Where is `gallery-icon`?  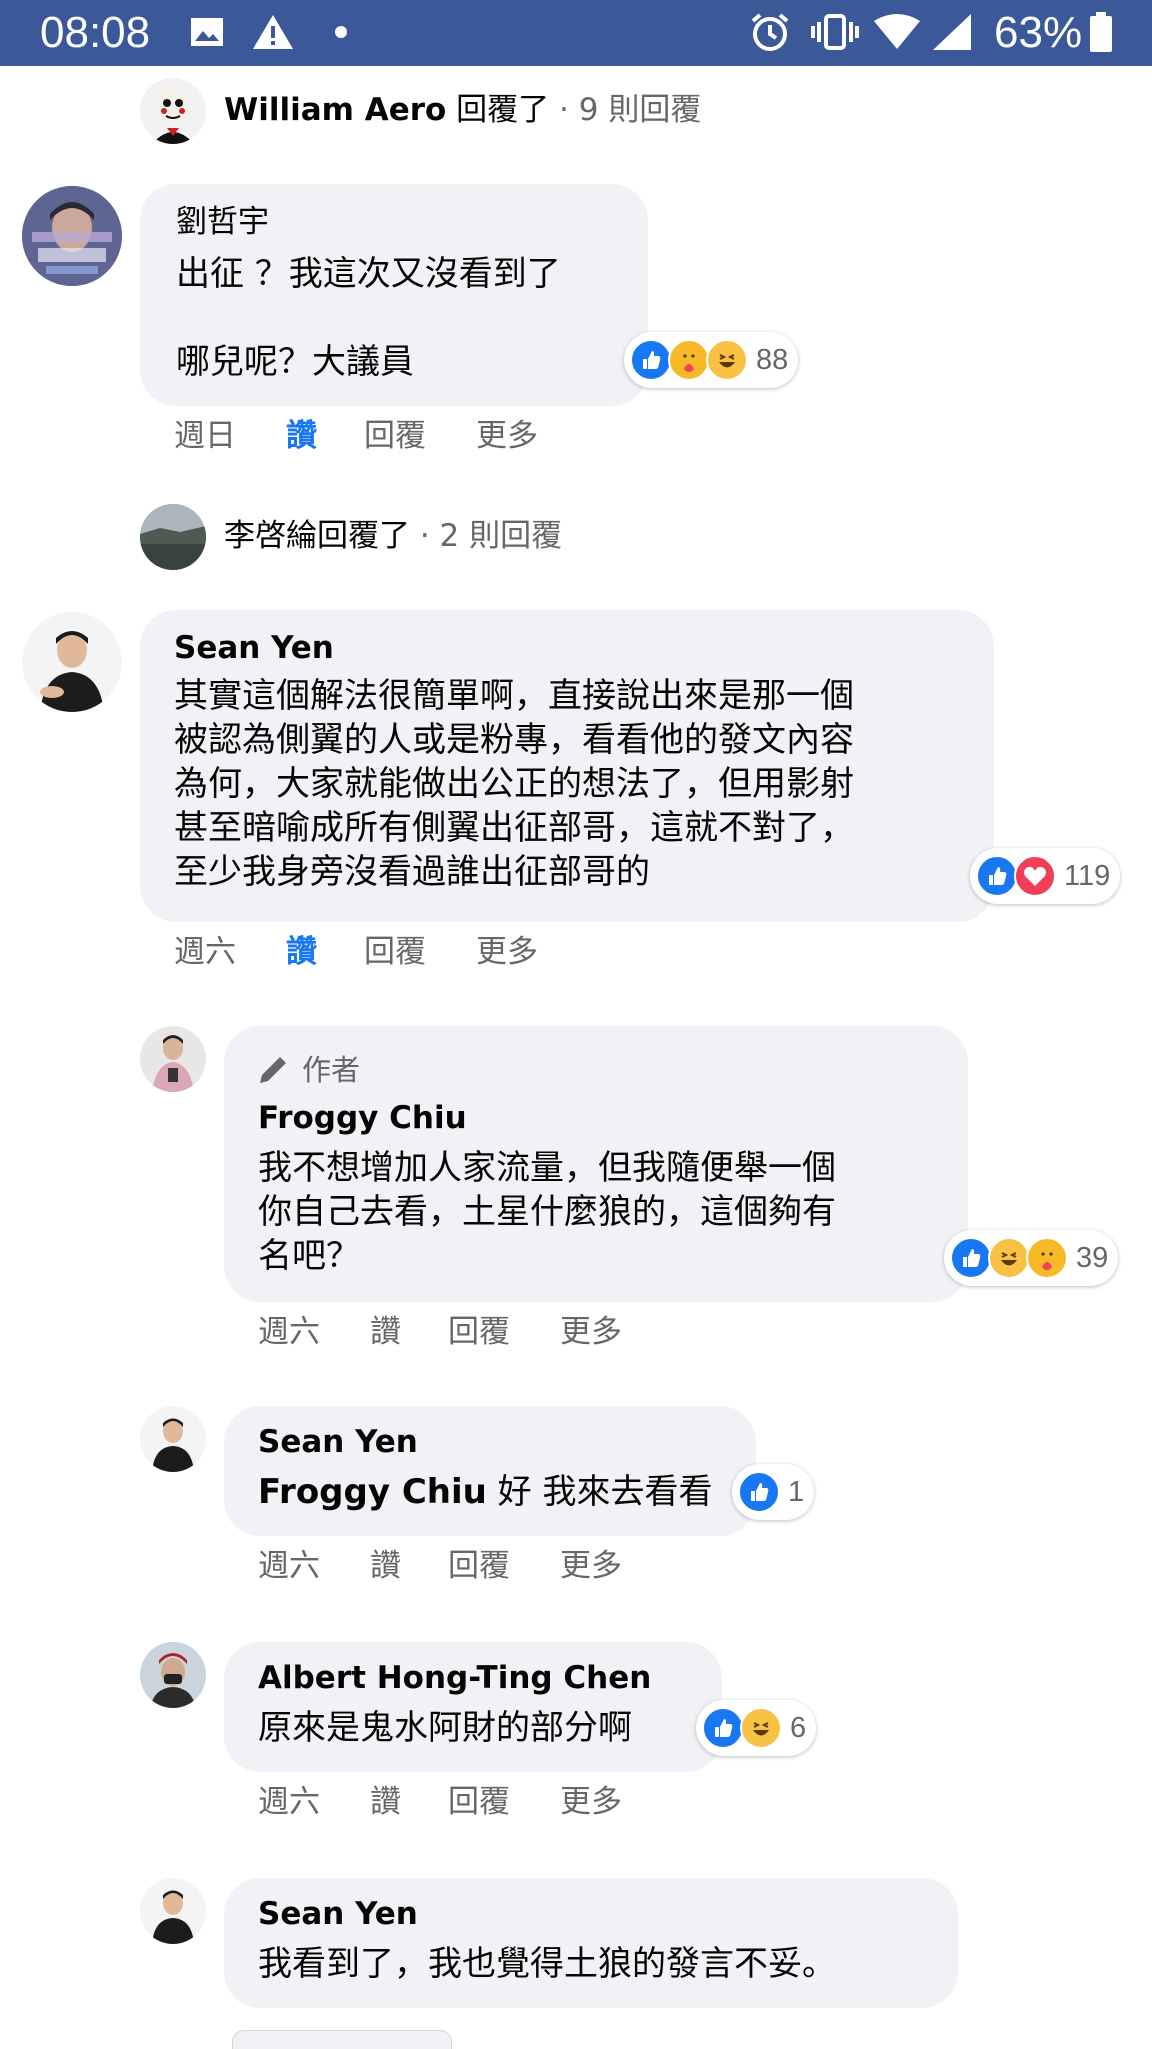
gallery-icon is located at coordinates (207, 32).